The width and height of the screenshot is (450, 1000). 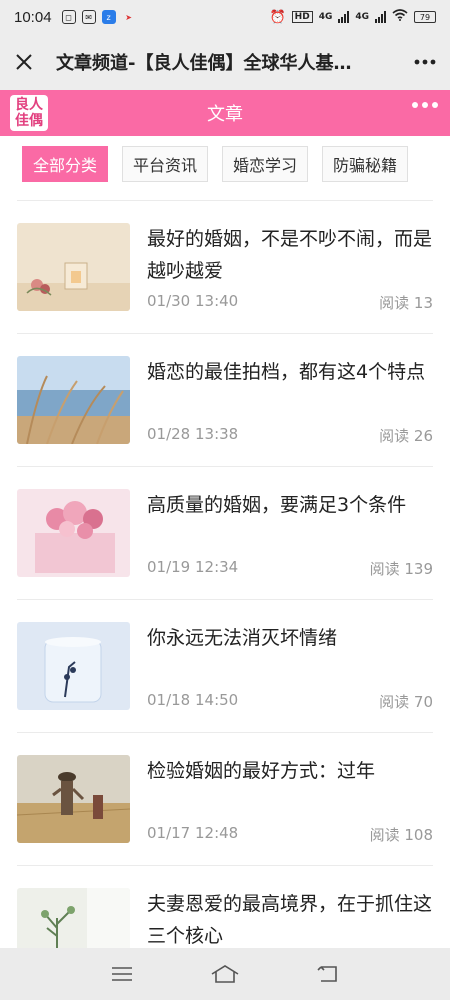 What do you see at coordinates (225, 666) in the screenshot?
I see `article-item: 你永远无法消灭坏情绪 01/18 14:50 阅读 70` at bounding box center [225, 666].